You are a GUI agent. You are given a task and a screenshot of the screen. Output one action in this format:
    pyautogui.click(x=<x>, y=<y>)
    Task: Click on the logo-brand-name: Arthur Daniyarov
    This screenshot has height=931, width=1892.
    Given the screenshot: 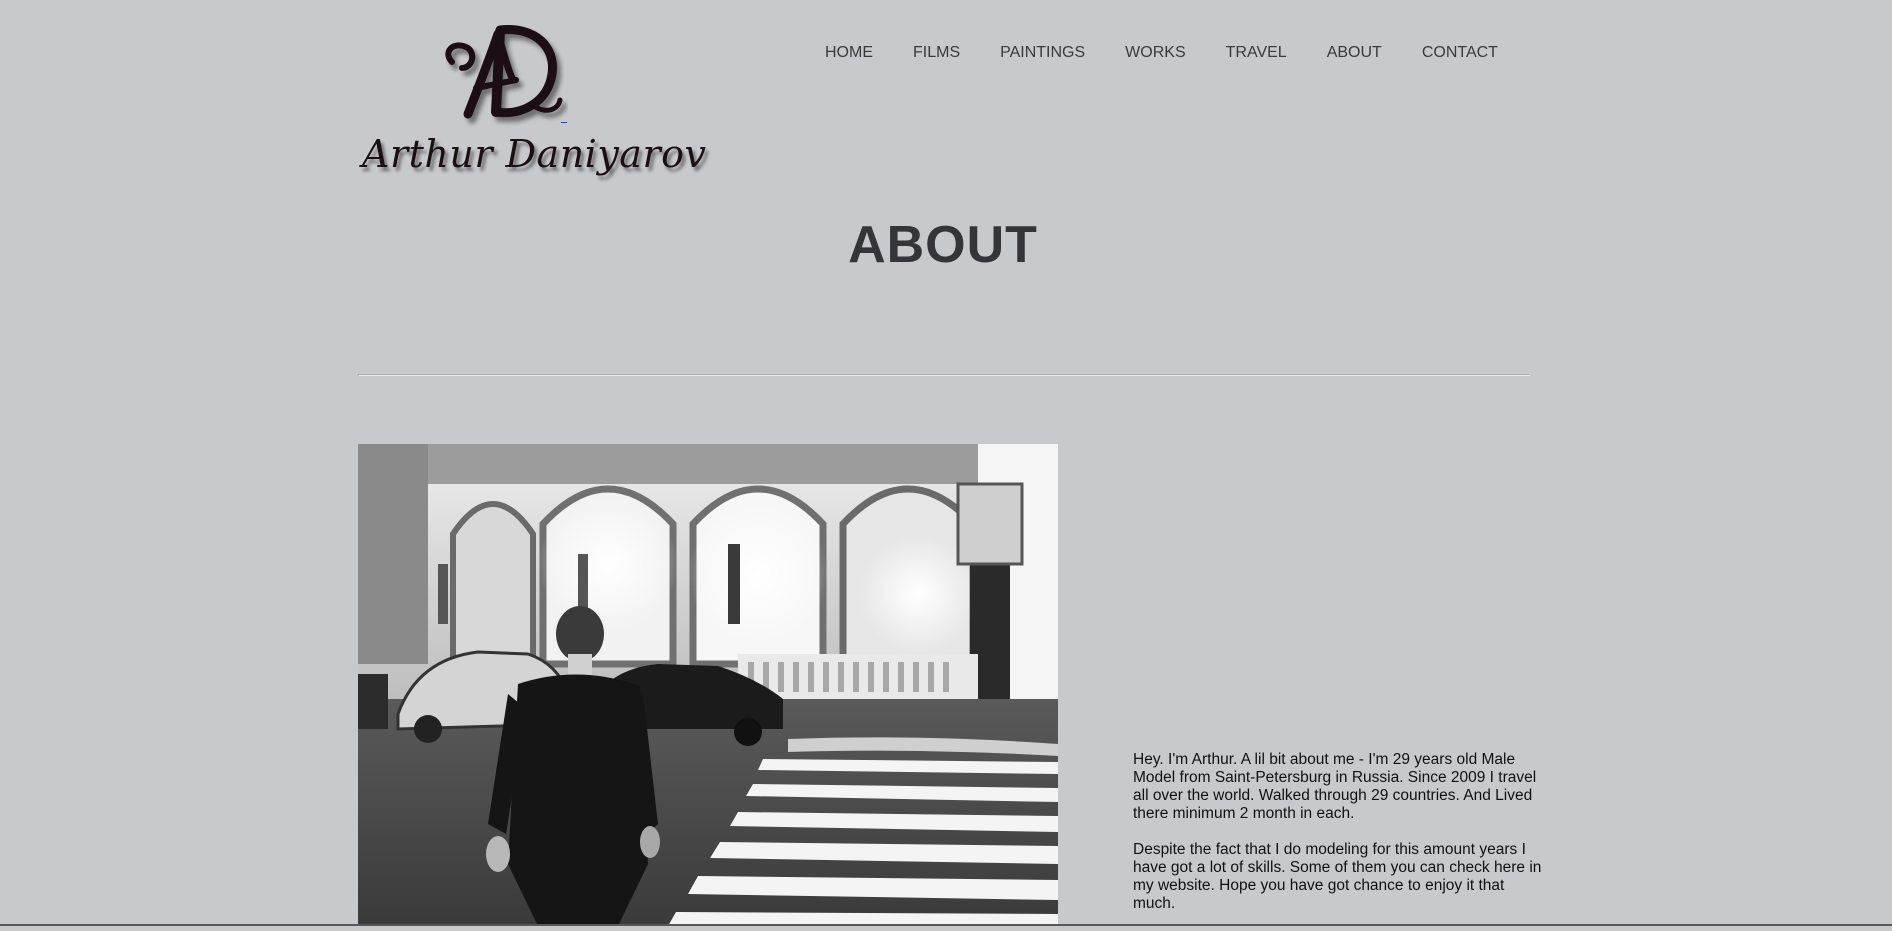 What is the action you would take?
    pyautogui.click(x=534, y=154)
    